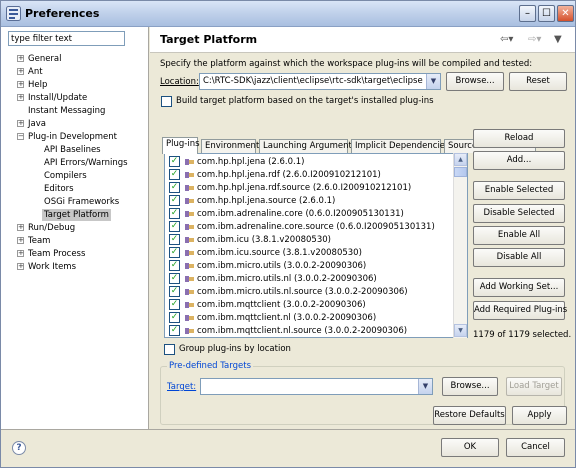 The width and height of the screenshot is (576, 468). Describe the element at coordinates (20, 84) in the screenshot. I see `expand-help-icon: +` at that location.